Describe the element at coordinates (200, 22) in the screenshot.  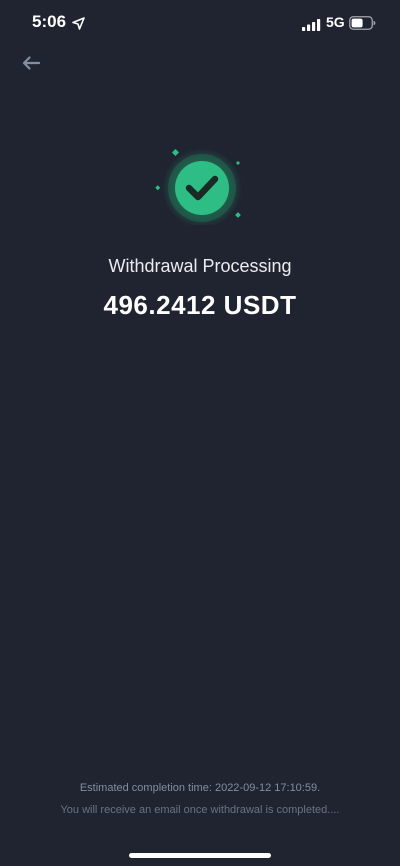
I see `status-bar: 5:06 5G` at that location.